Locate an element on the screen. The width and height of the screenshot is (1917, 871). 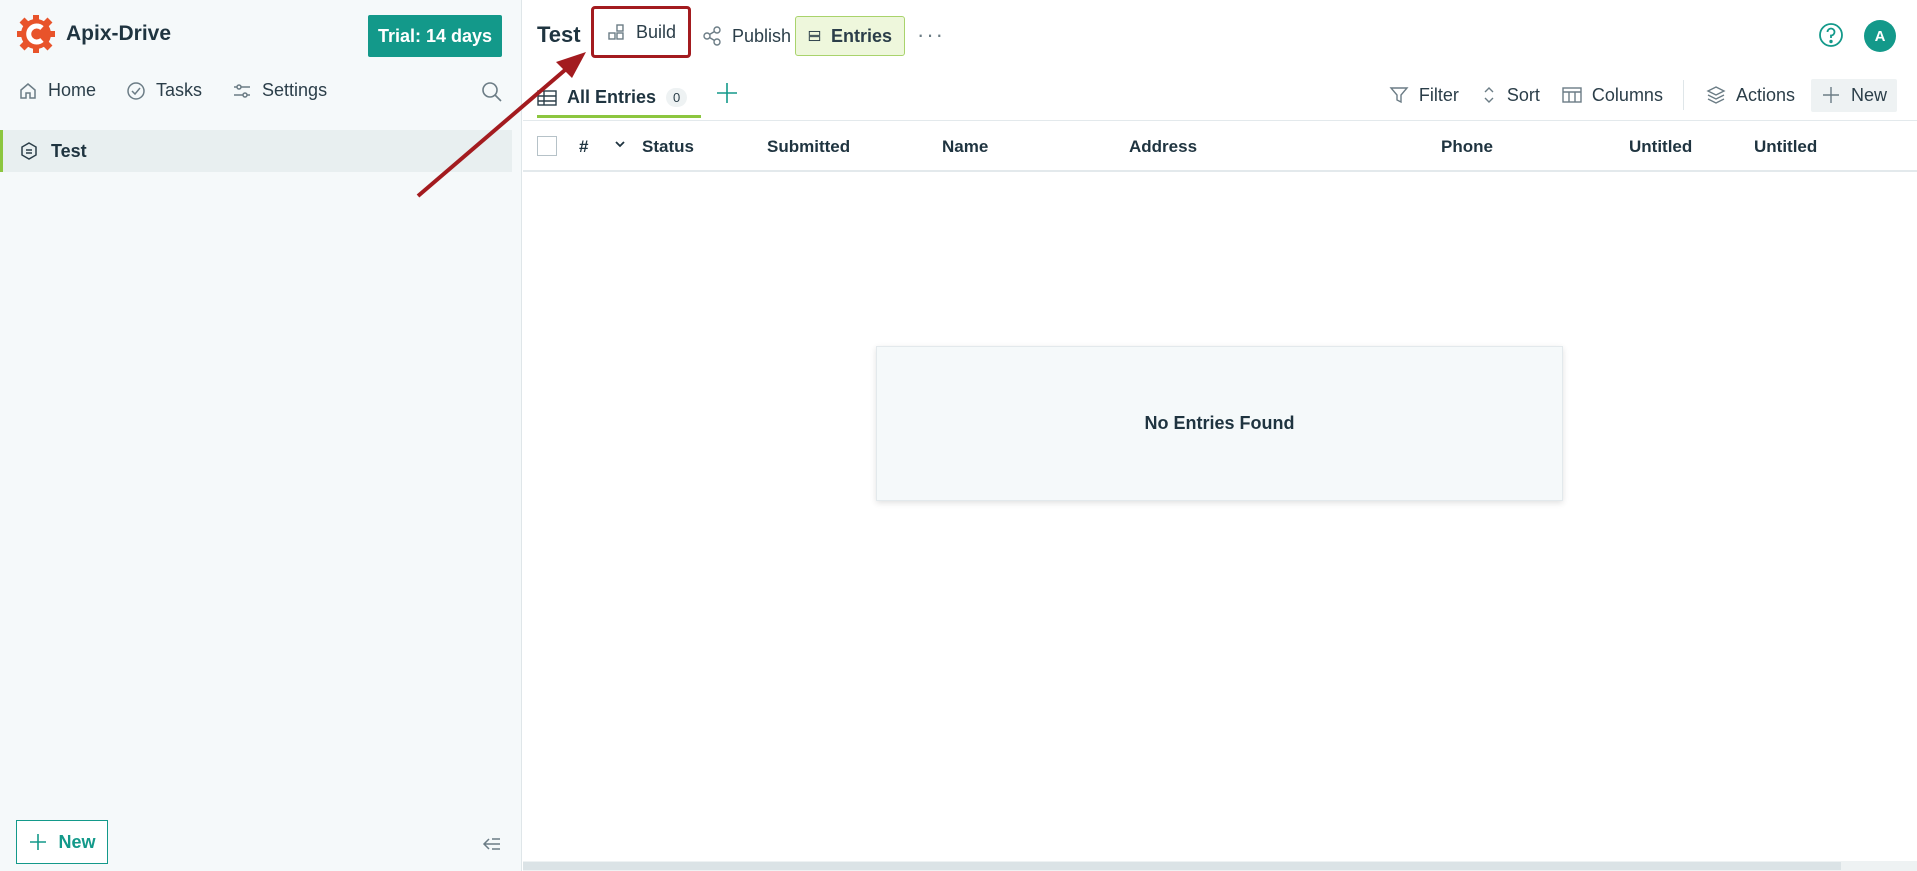
tab-label: Build is located at coordinates (655, 31).